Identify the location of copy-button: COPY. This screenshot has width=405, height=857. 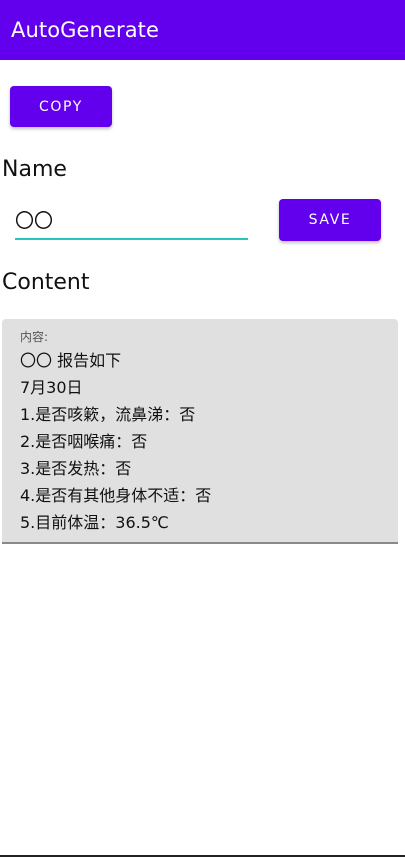
(61, 106).